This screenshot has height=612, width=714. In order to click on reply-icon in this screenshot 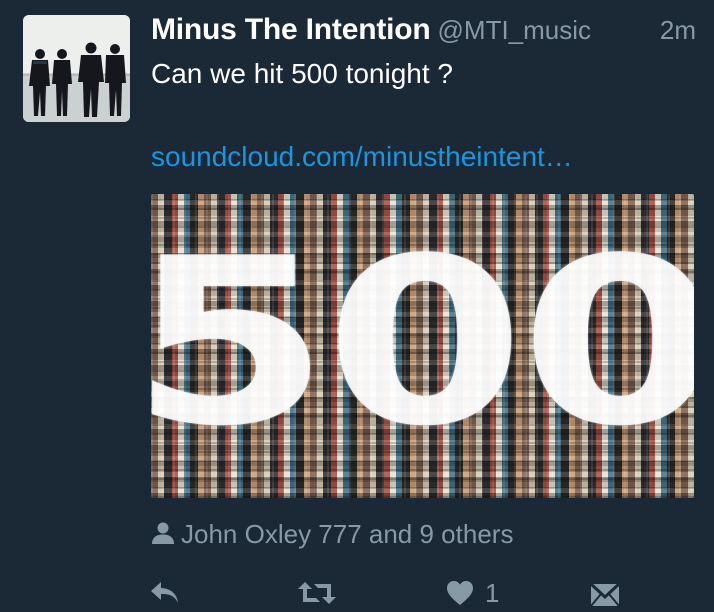, I will do `click(165, 595)`.